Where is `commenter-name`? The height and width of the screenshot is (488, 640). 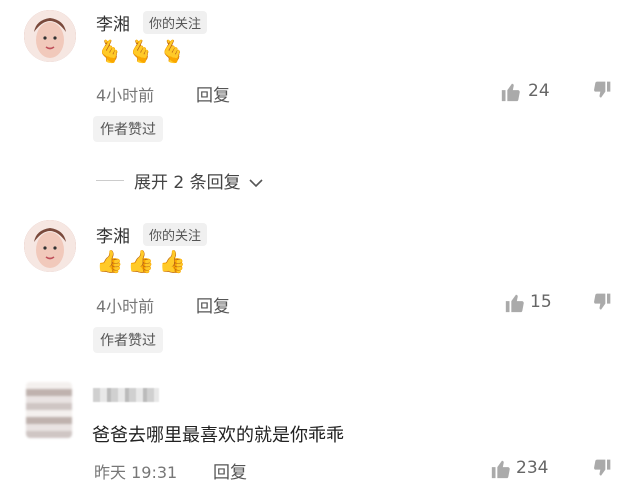
commenter-name is located at coordinates (126, 395).